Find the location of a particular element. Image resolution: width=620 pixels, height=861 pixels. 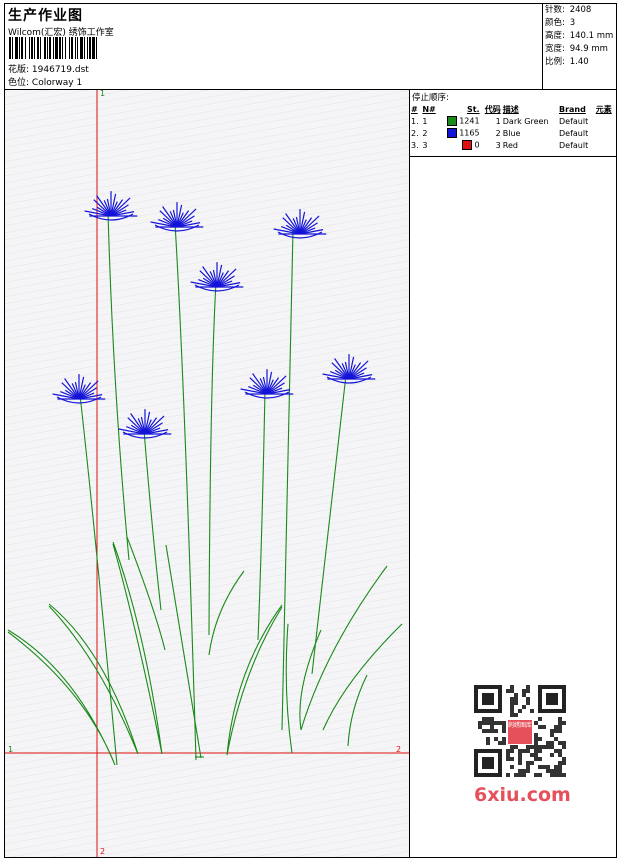

row-index: 1. is located at coordinates (415, 121).